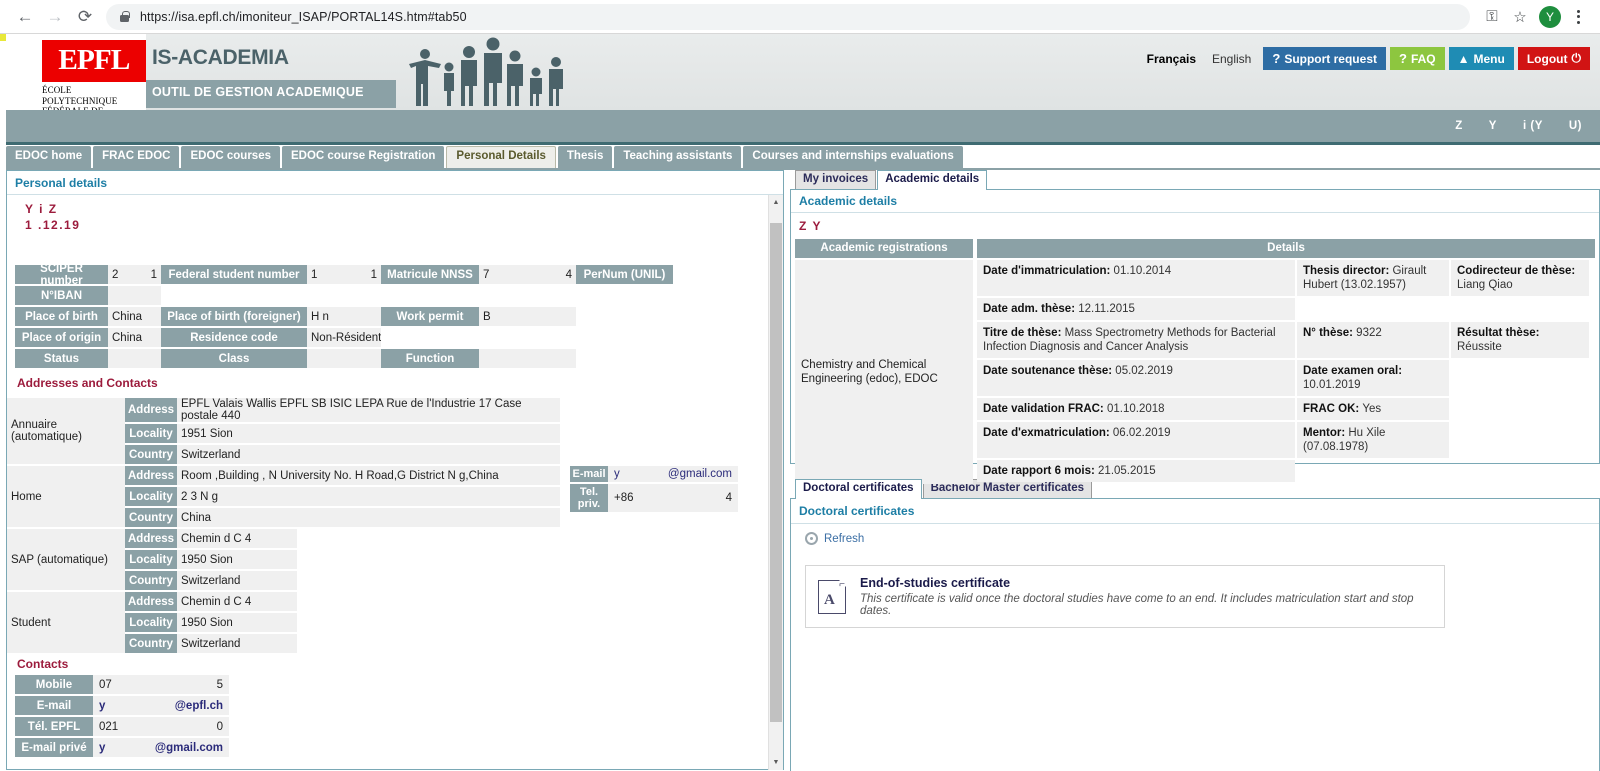  I want to click on address-value: 2 3 N g, so click(368, 496).